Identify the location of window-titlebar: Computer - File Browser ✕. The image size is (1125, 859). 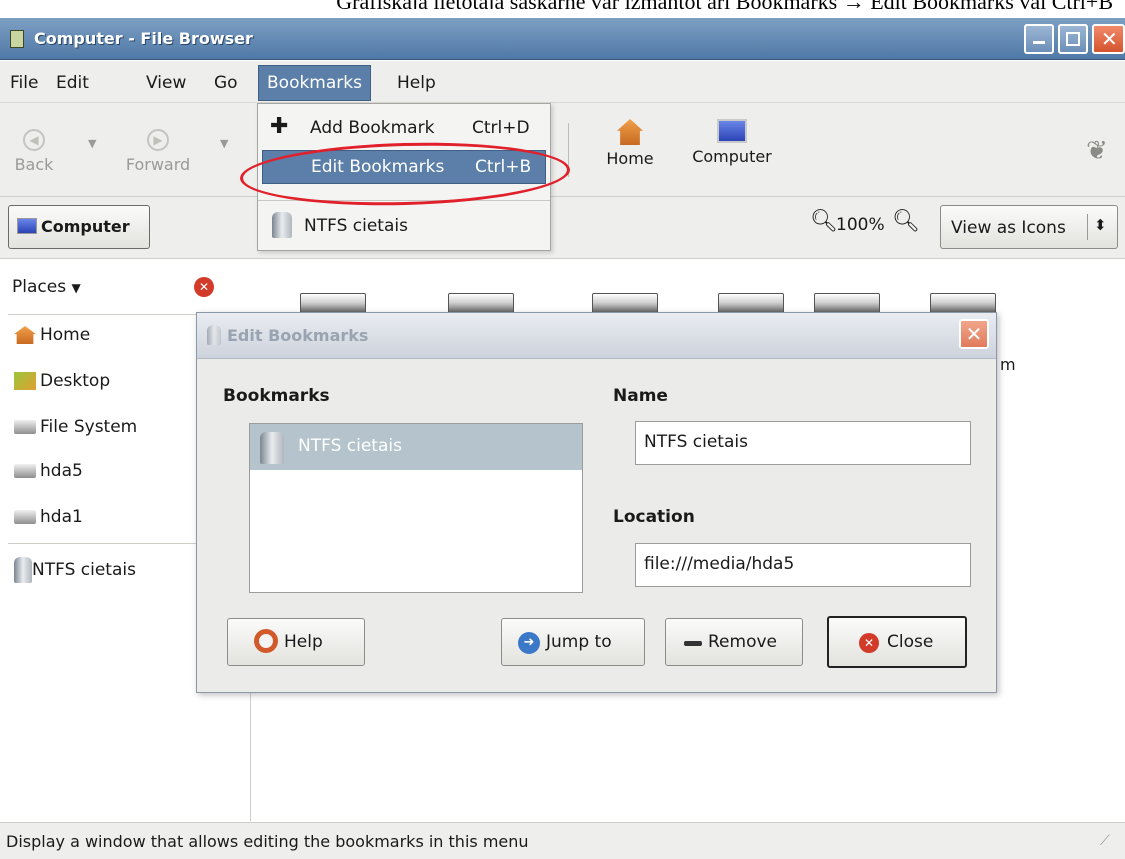
(562, 39).